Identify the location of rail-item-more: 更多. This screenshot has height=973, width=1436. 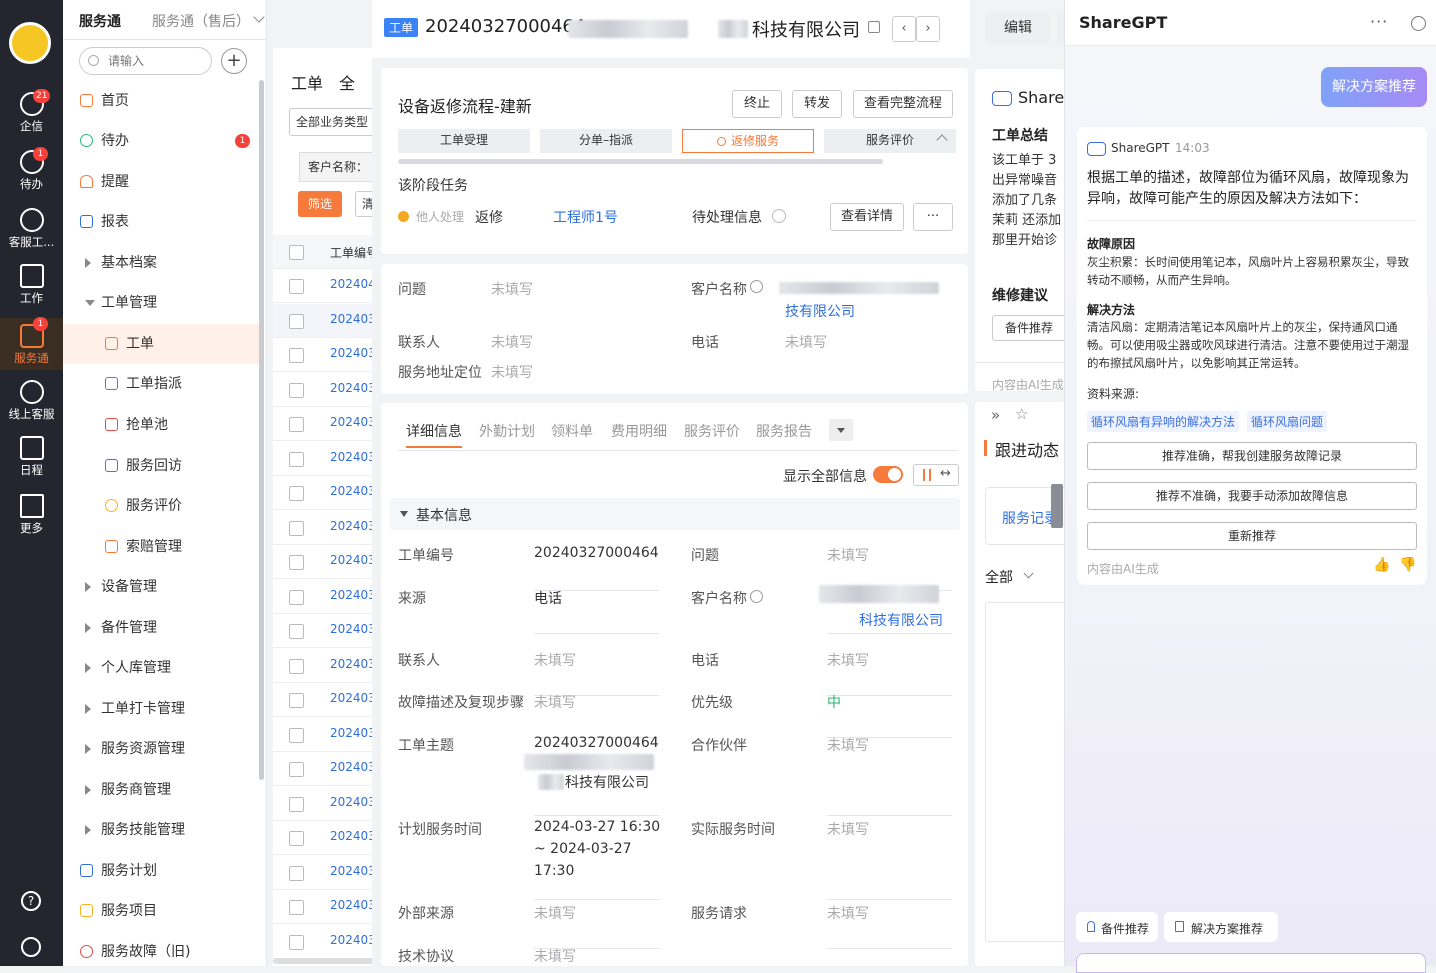
(31, 519).